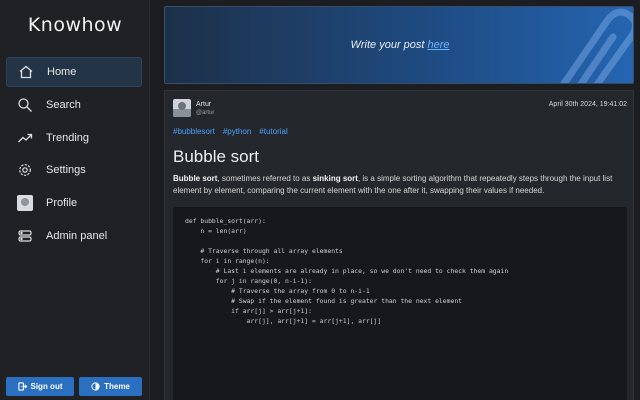 The width and height of the screenshot is (640, 400). I want to click on post-date: April 30th 2024, 19:41:02, so click(587, 104).